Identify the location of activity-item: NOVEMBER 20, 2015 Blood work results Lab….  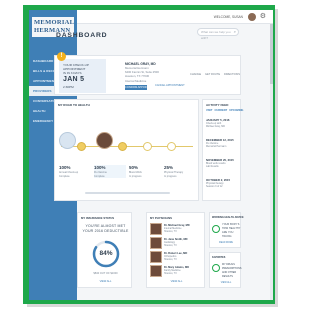
(223, 163).